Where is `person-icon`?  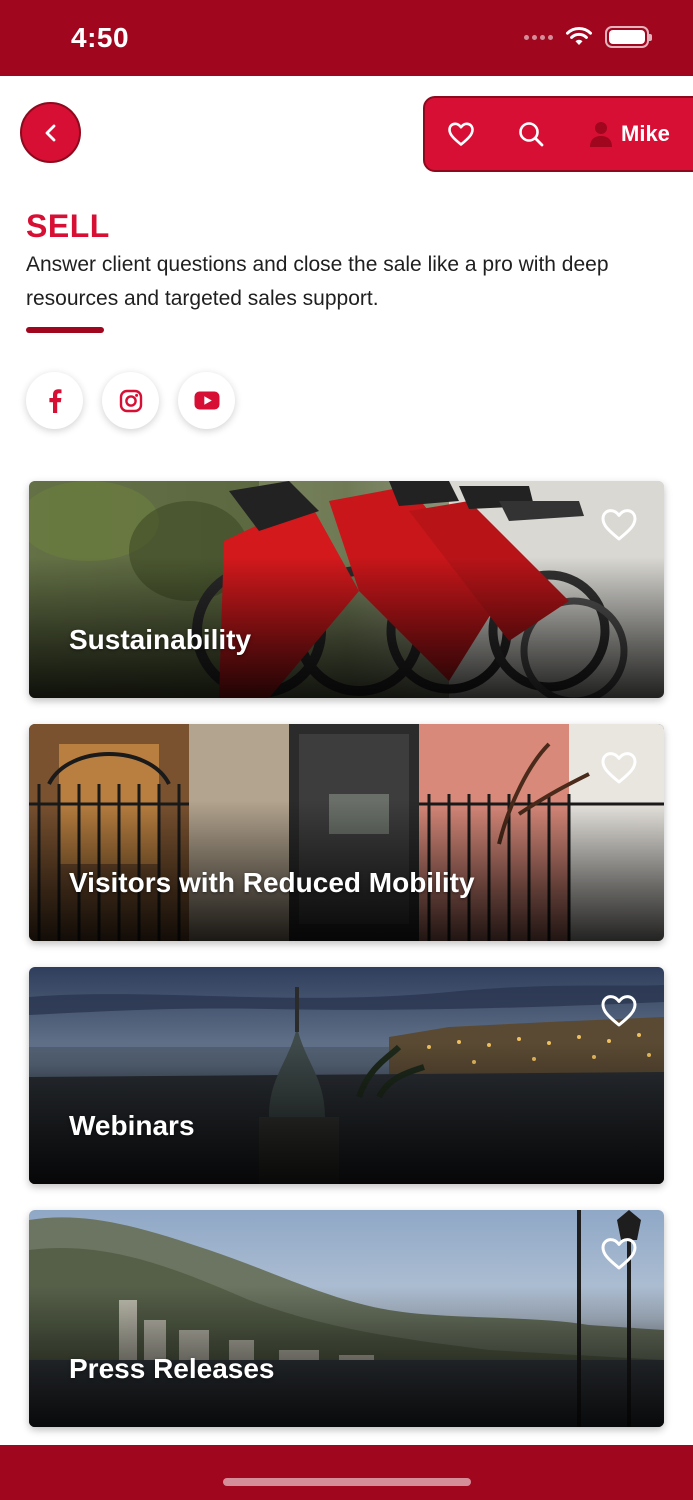 person-icon is located at coordinates (601, 134).